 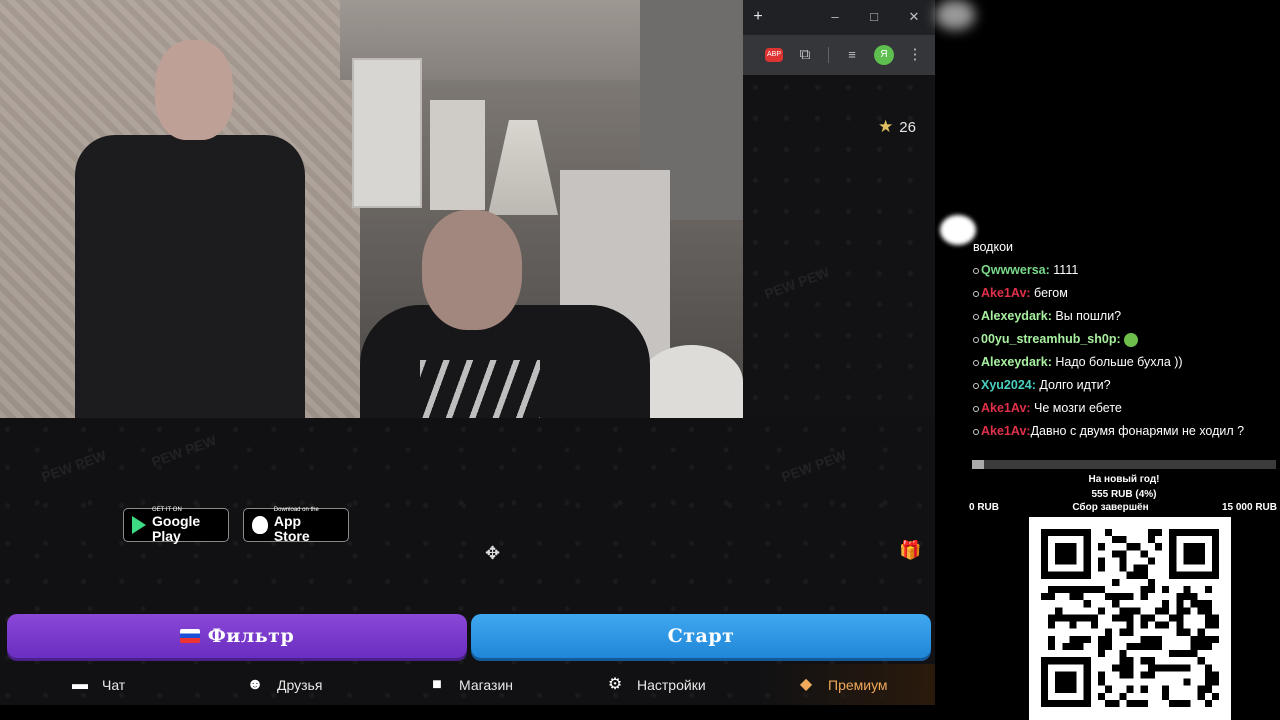 I want to click on gift-icon: 🎁, so click(x=910, y=550).